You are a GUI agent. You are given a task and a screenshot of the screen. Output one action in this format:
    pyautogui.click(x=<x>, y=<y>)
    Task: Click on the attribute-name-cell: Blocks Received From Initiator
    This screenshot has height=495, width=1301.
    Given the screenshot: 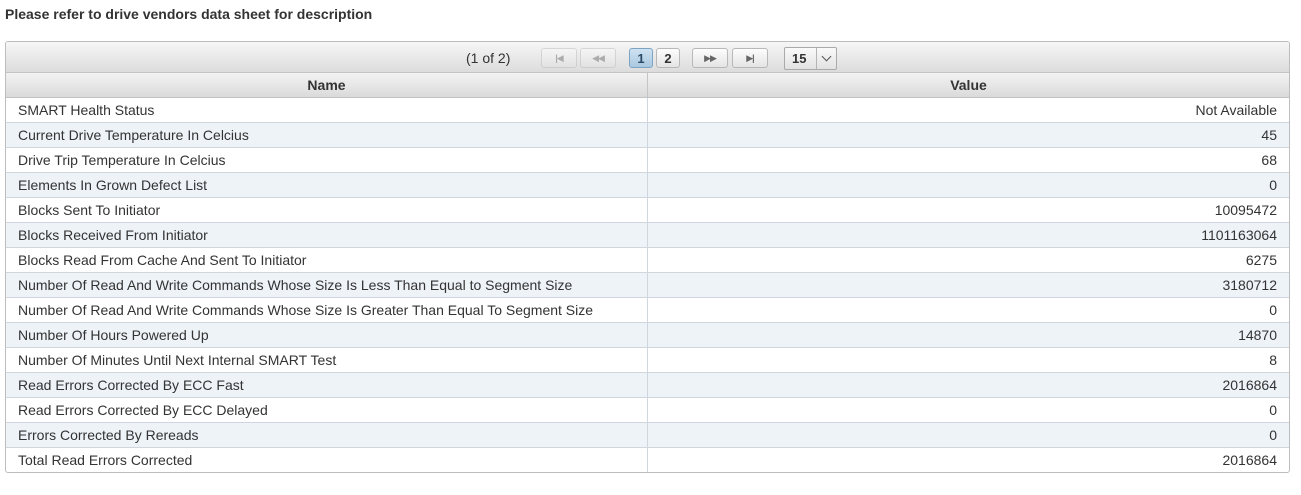 What is the action you would take?
    pyautogui.click(x=327, y=235)
    